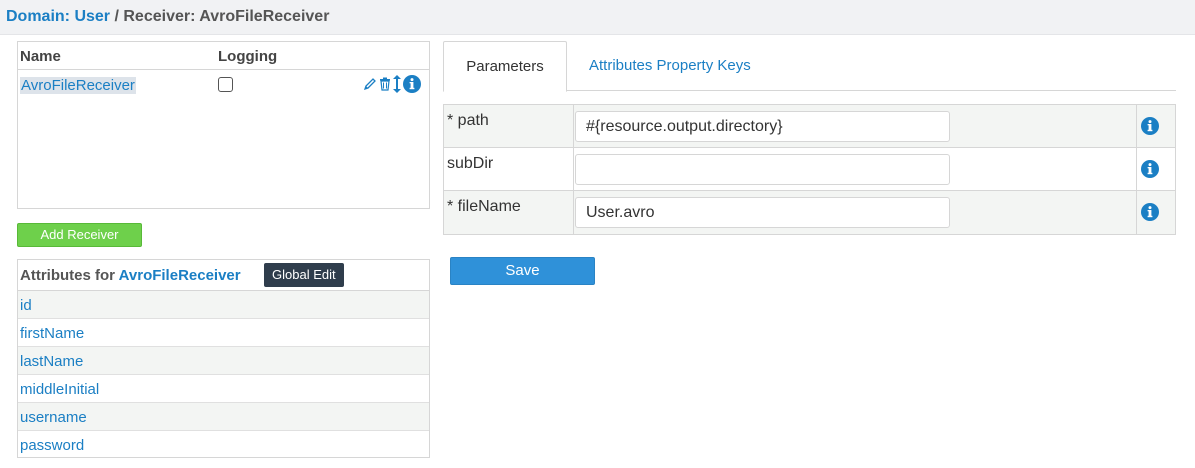 Image resolution: width=1195 pixels, height=468 pixels. Describe the element at coordinates (470, 163) in the screenshot. I see `parameter-label: subDir` at that location.